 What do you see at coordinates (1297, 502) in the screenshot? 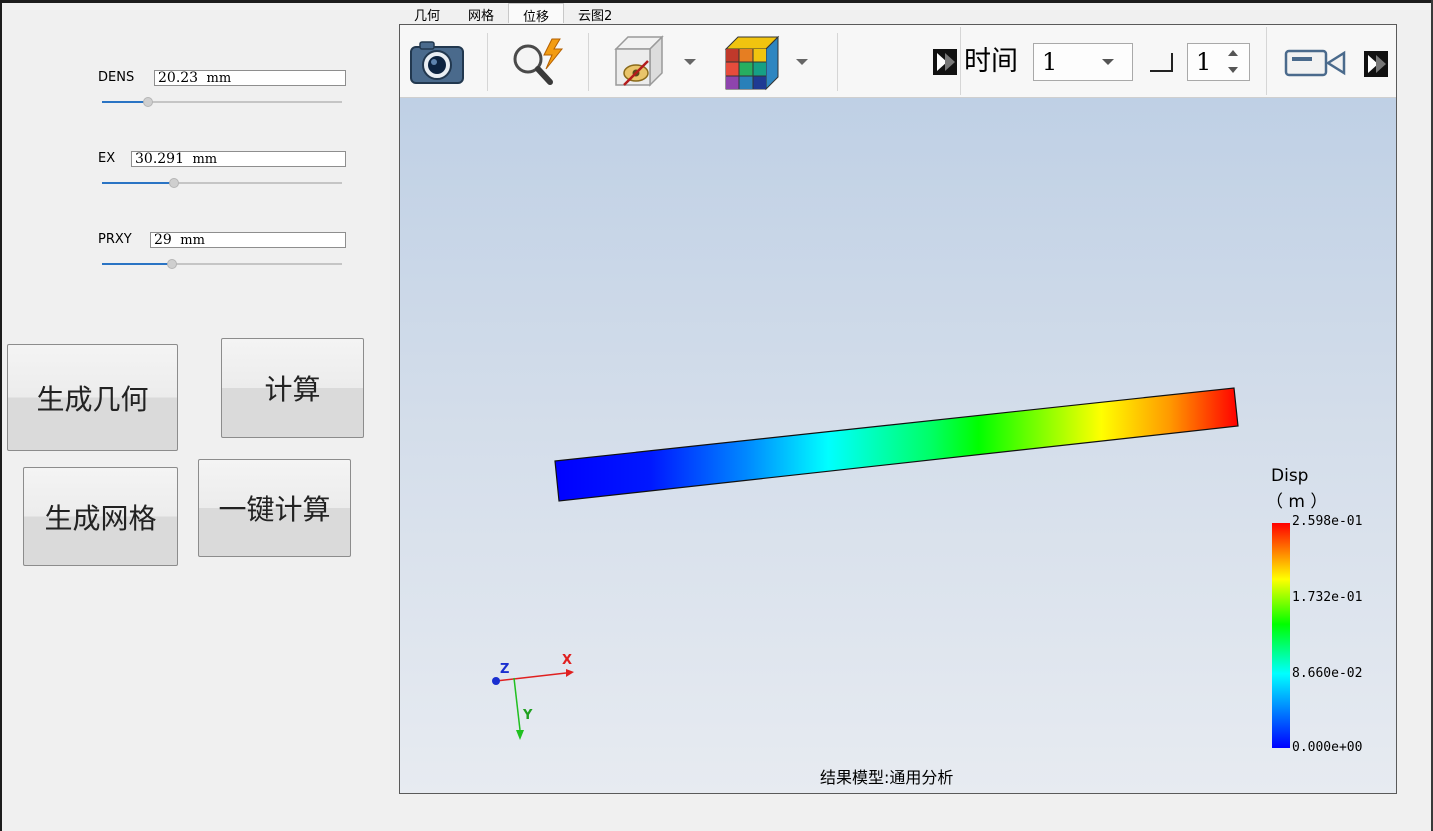
I see `legend-unit: （ m ）` at bounding box center [1297, 502].